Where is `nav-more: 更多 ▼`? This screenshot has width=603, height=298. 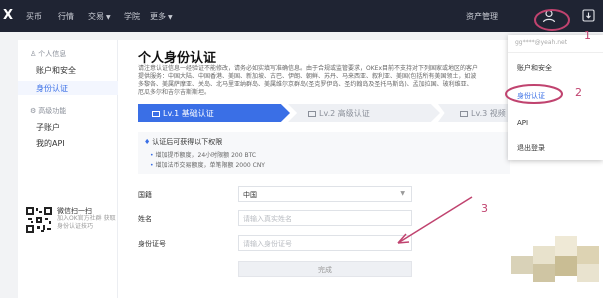 nav-more: 更多 ▼ is located at coordinates (161, 16).